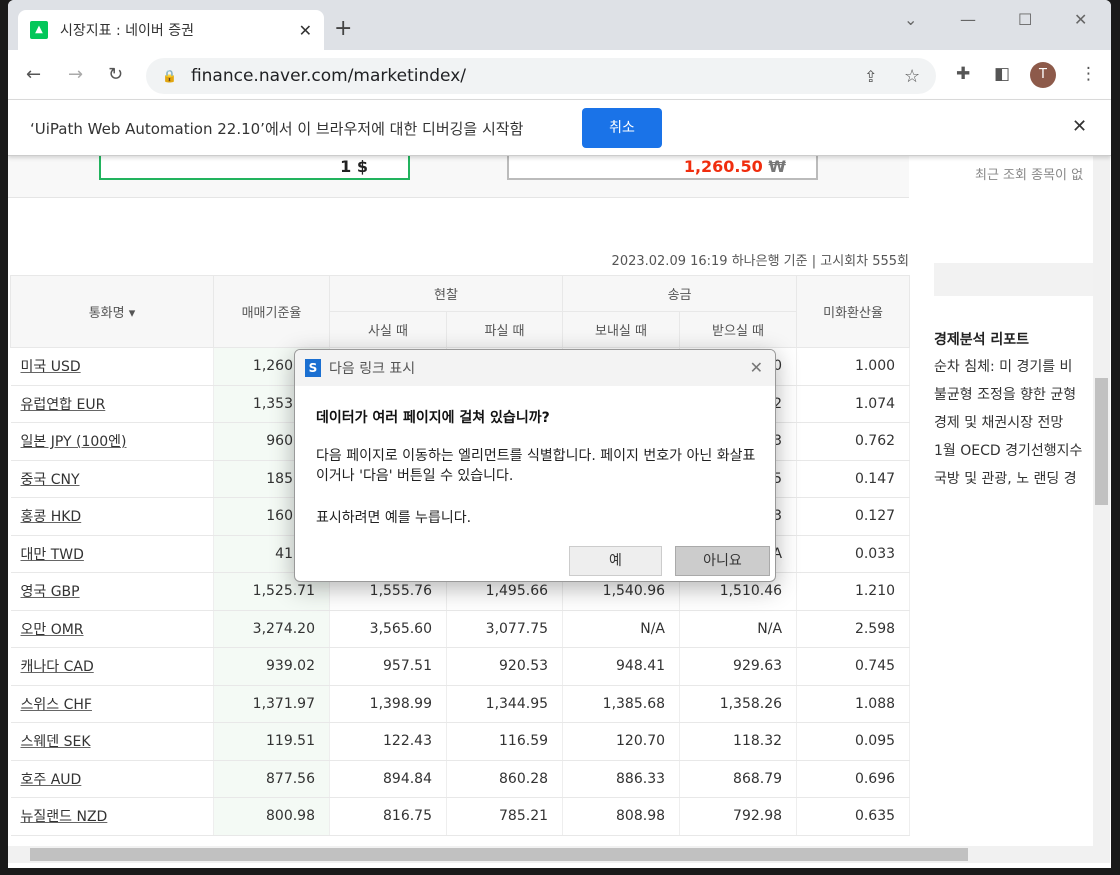 This screenshot has height=875, width=1120. Describe the element at coordinates (622, 128) in the screenshot. I see `cancel-button: 취소` at that location.